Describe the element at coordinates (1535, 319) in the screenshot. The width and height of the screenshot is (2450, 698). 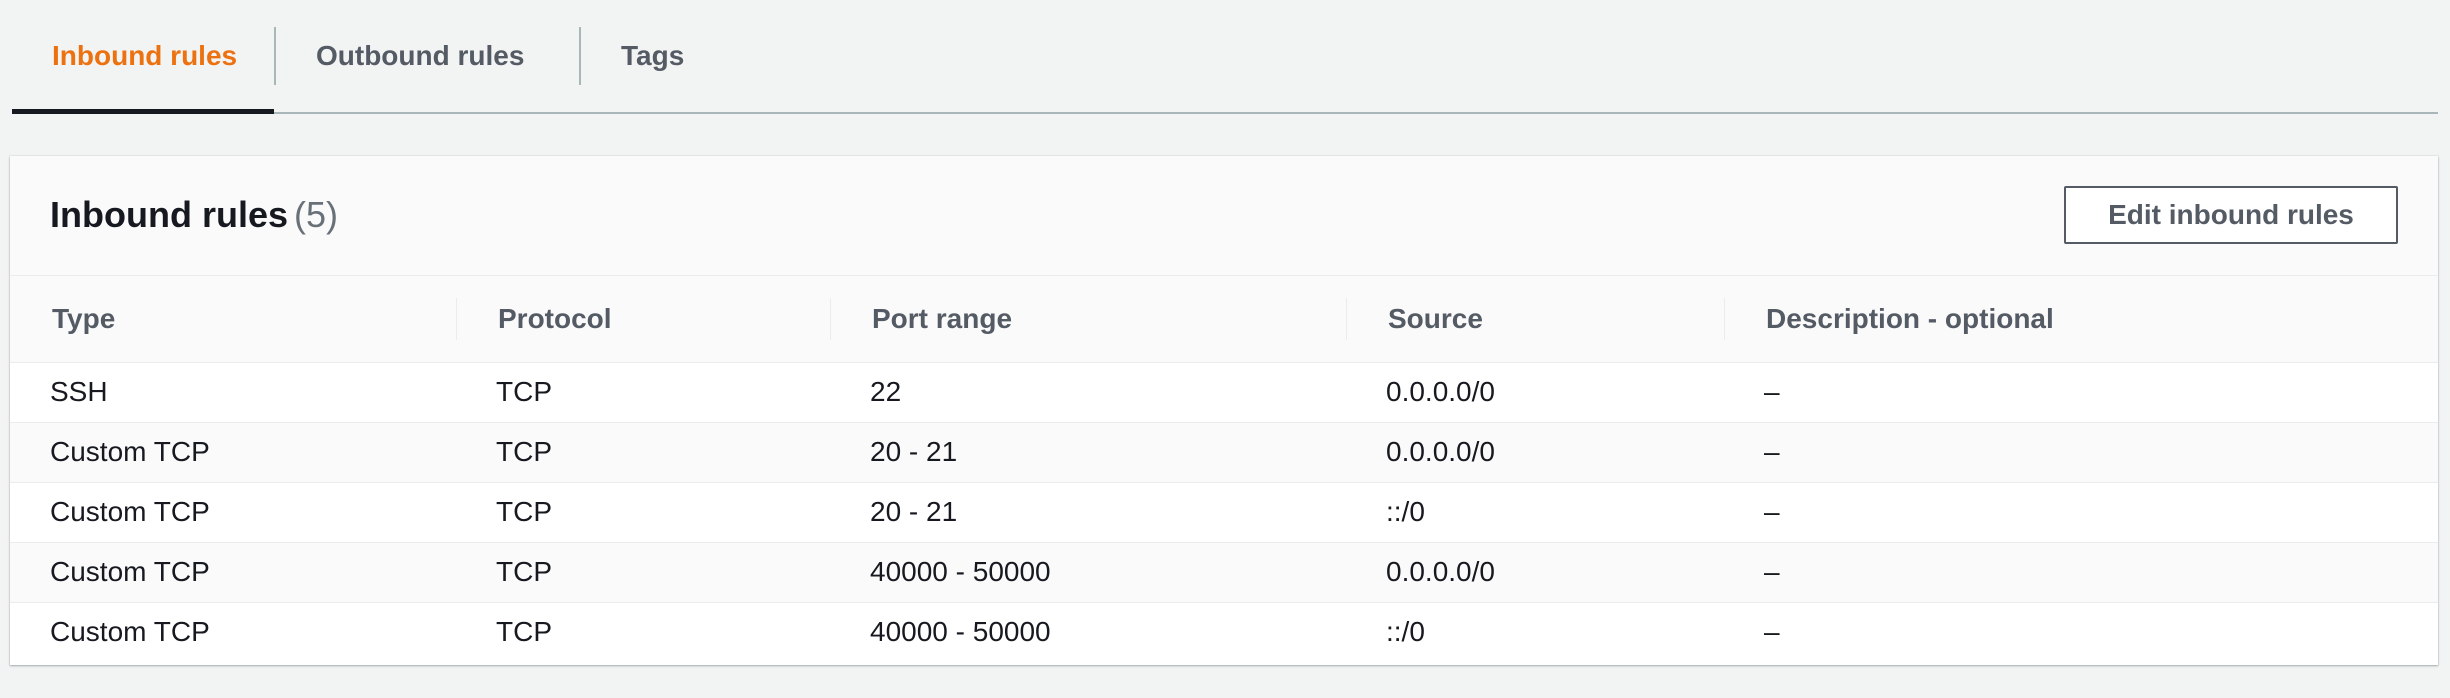
I see `column-header-source: Source` at that location.